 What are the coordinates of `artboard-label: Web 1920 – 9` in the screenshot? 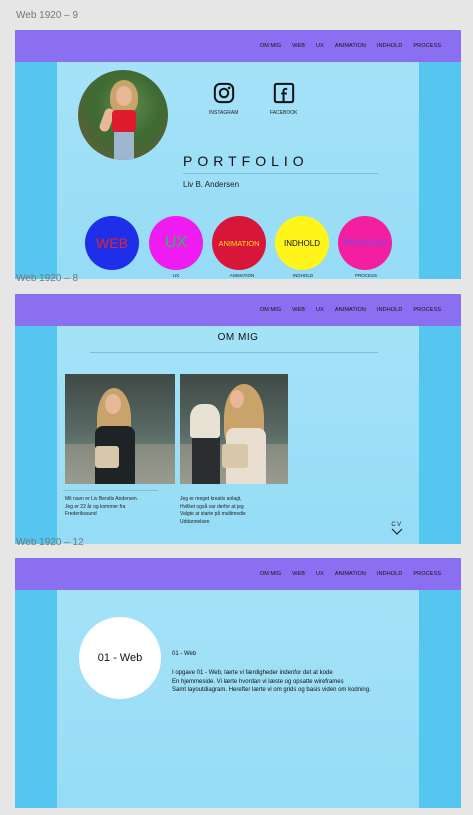 It's located at (47, 15).